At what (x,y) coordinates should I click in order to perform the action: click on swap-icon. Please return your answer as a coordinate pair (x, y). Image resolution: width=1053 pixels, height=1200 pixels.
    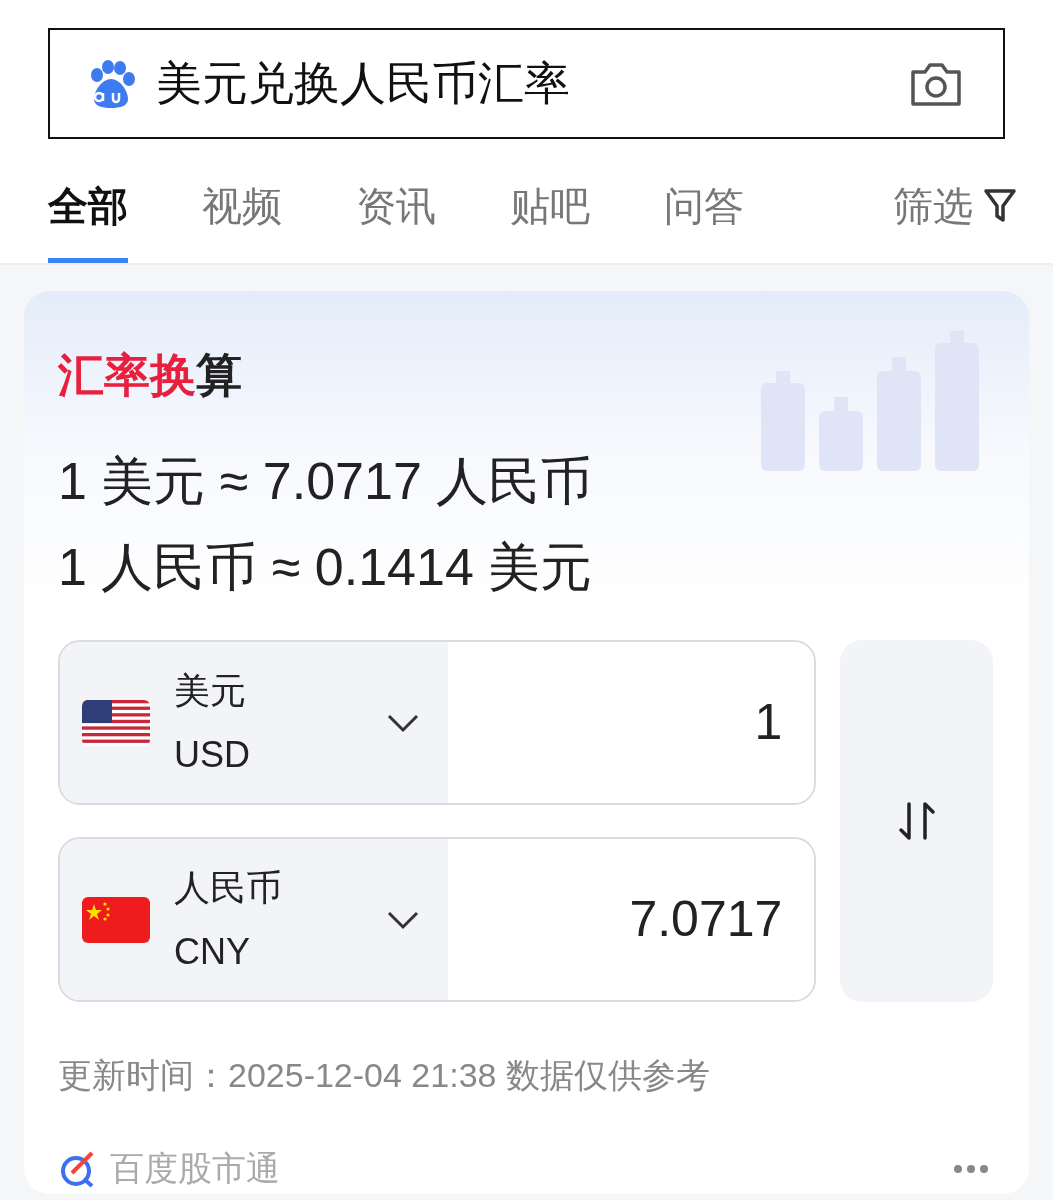
    Looking at the image, I should click on (916, 821).